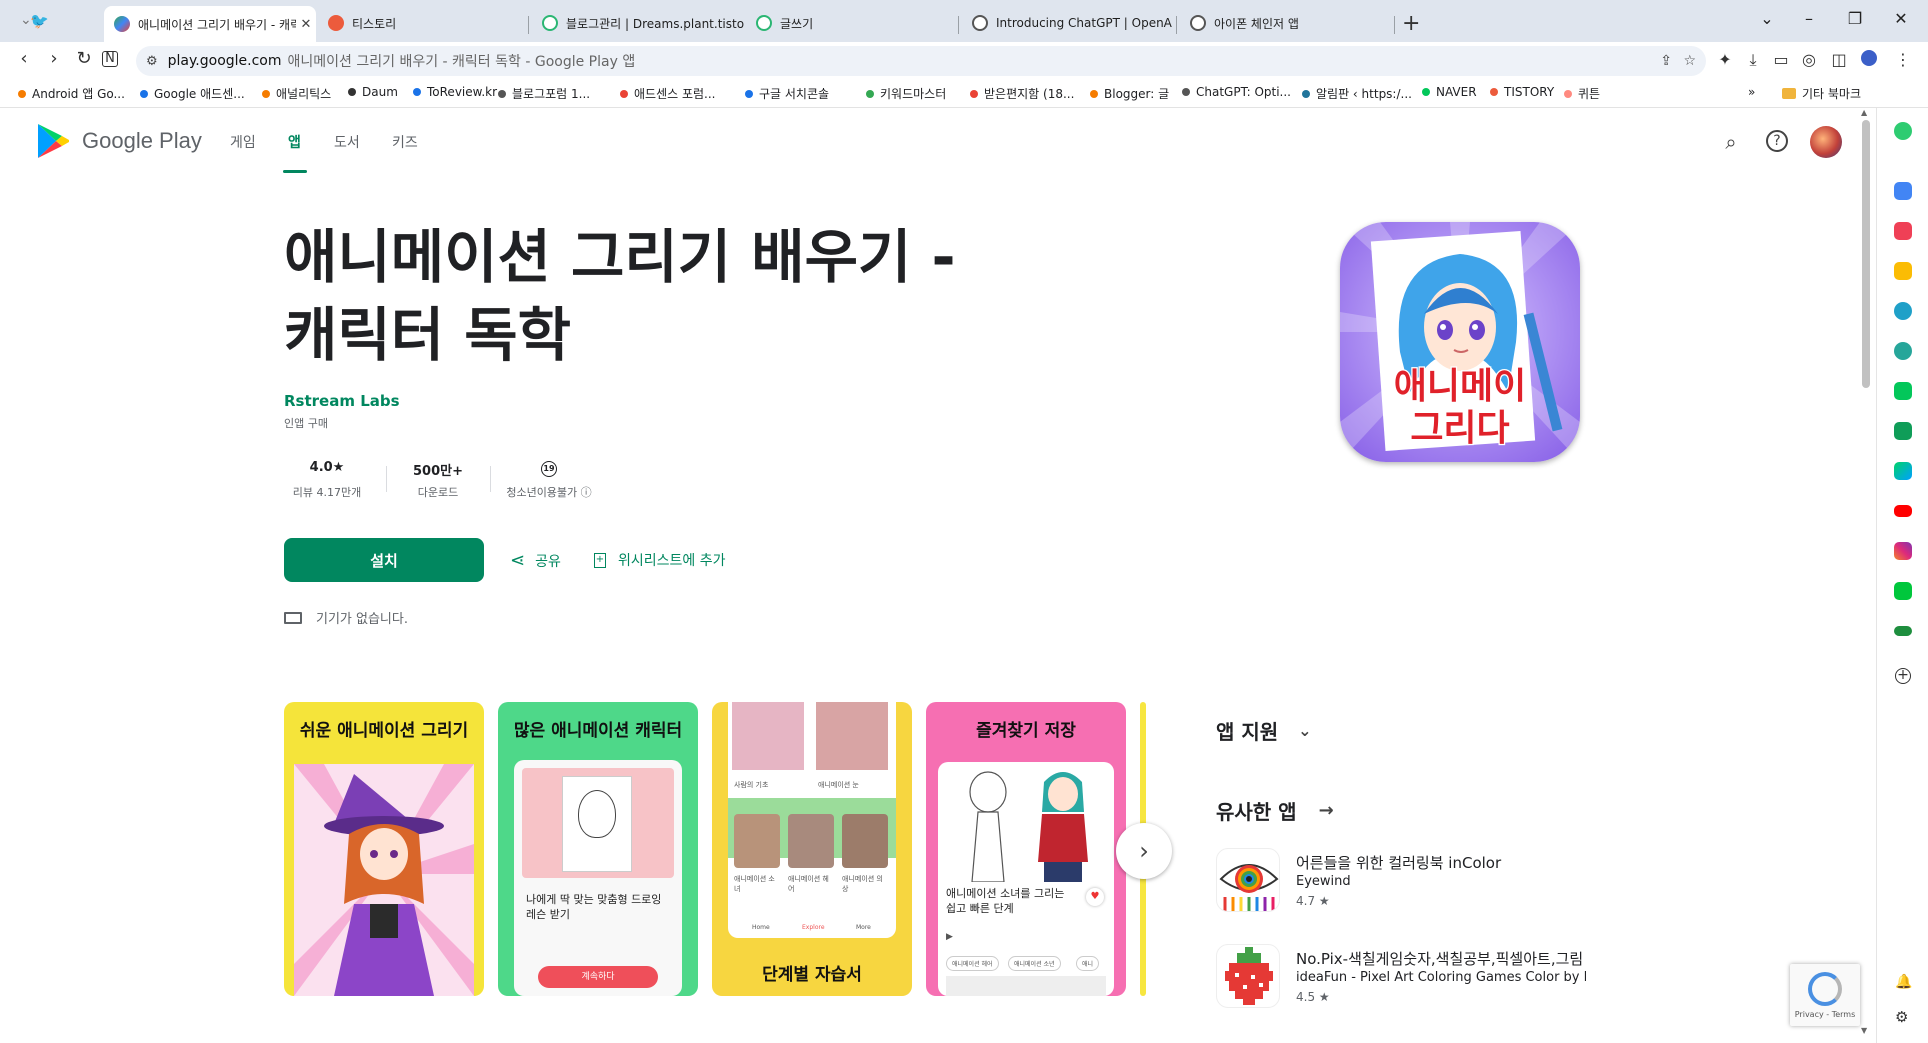 The height and width of the screenshot is (1043, 1928). I want to click on back-button: ‹, so click(24, 58).